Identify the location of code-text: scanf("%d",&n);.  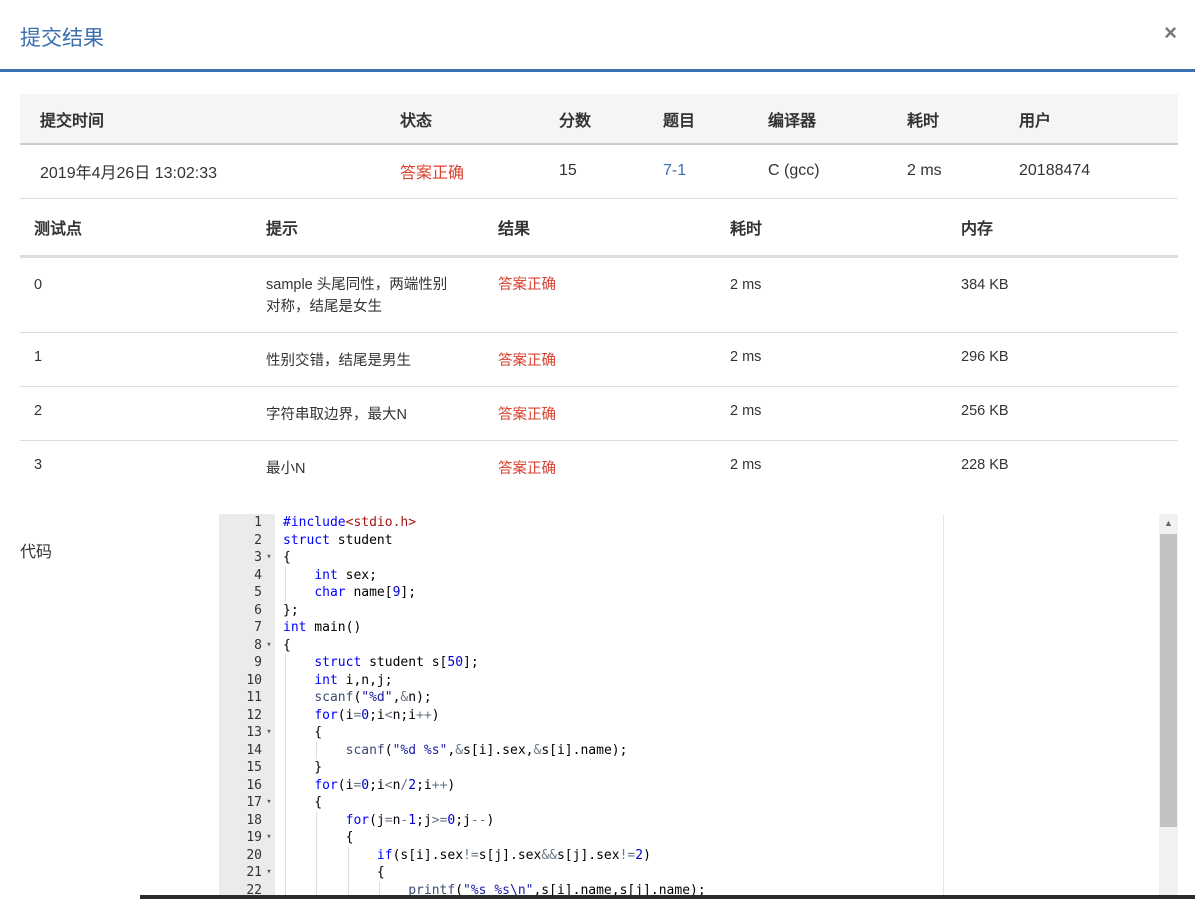
(373, 697).